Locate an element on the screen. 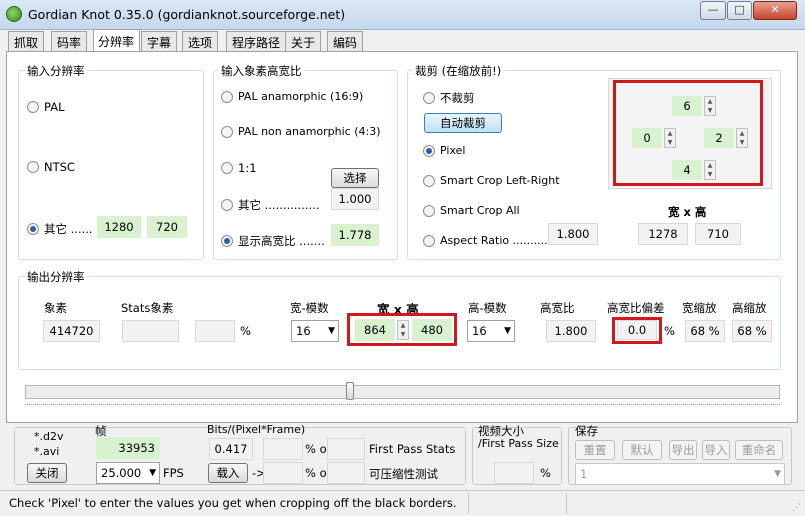  auto-crop-button: 自动裁剪 is located at coordinates (463, 123).